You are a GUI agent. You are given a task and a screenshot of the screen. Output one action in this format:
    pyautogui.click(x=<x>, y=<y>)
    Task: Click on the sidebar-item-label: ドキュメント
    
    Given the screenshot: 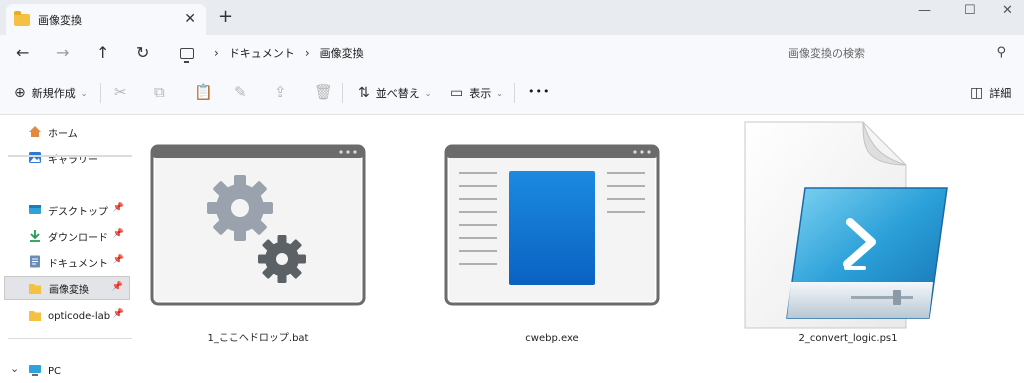 What is the action you would take?
    pyautogui.click(x=78, y=264)
    